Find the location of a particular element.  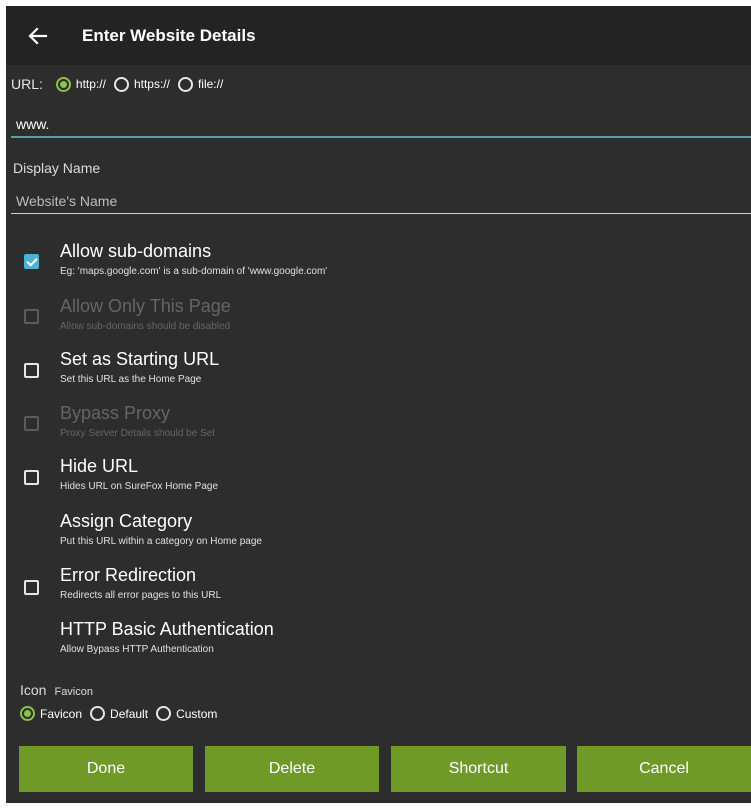

protocol-radio-http: http:// is located at coordinates (84, 84).